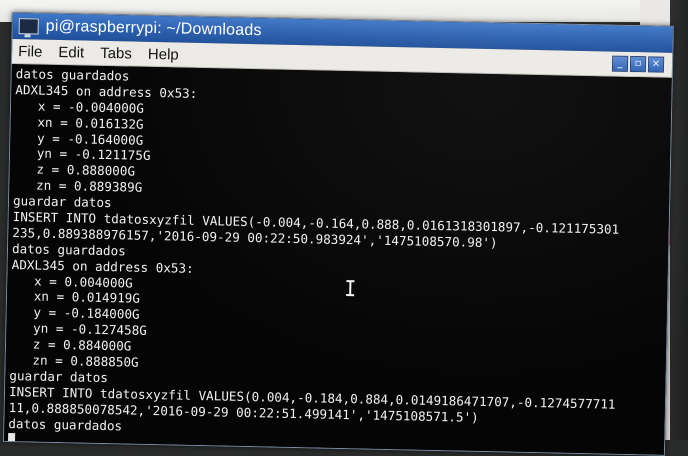  What do you see at coordinates (71, 52) in the screenshot?
I see `menu-edit: Edit` at bounding box center [71, 52].